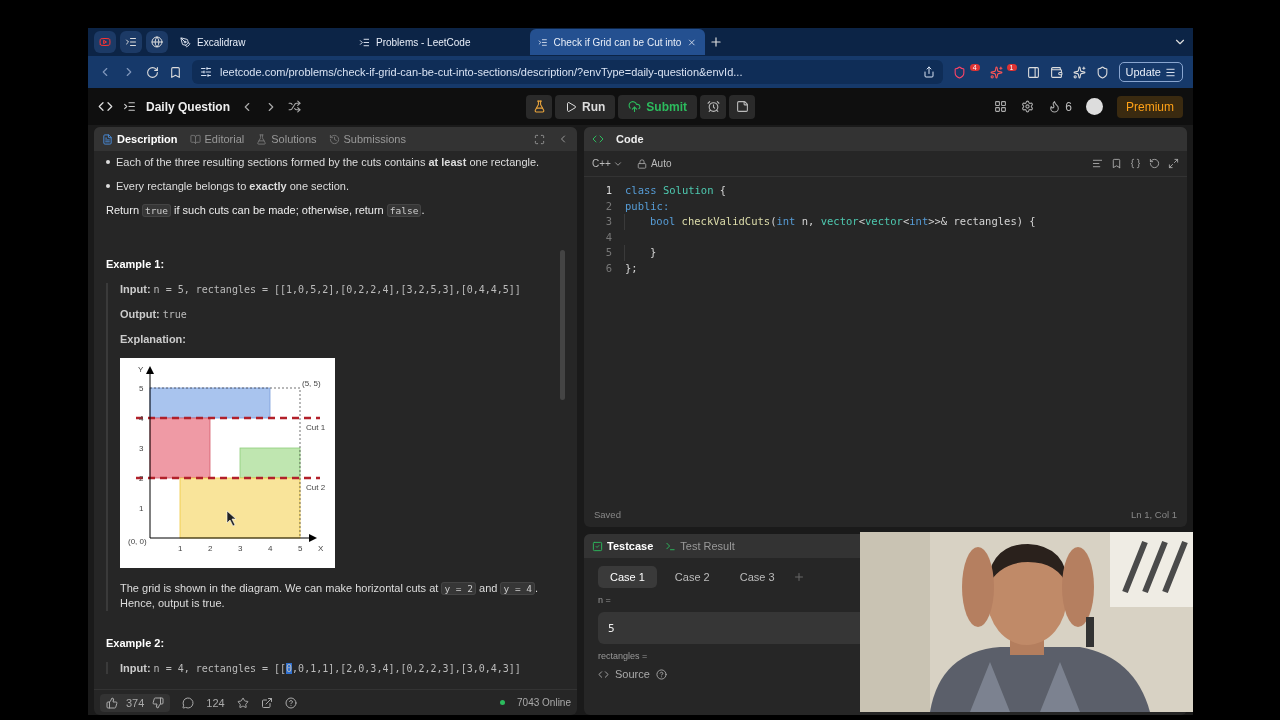 The width and height of the screenshot is (1280, 720). I want to click on problem-list-title: Daily Question, so click(188, 106).